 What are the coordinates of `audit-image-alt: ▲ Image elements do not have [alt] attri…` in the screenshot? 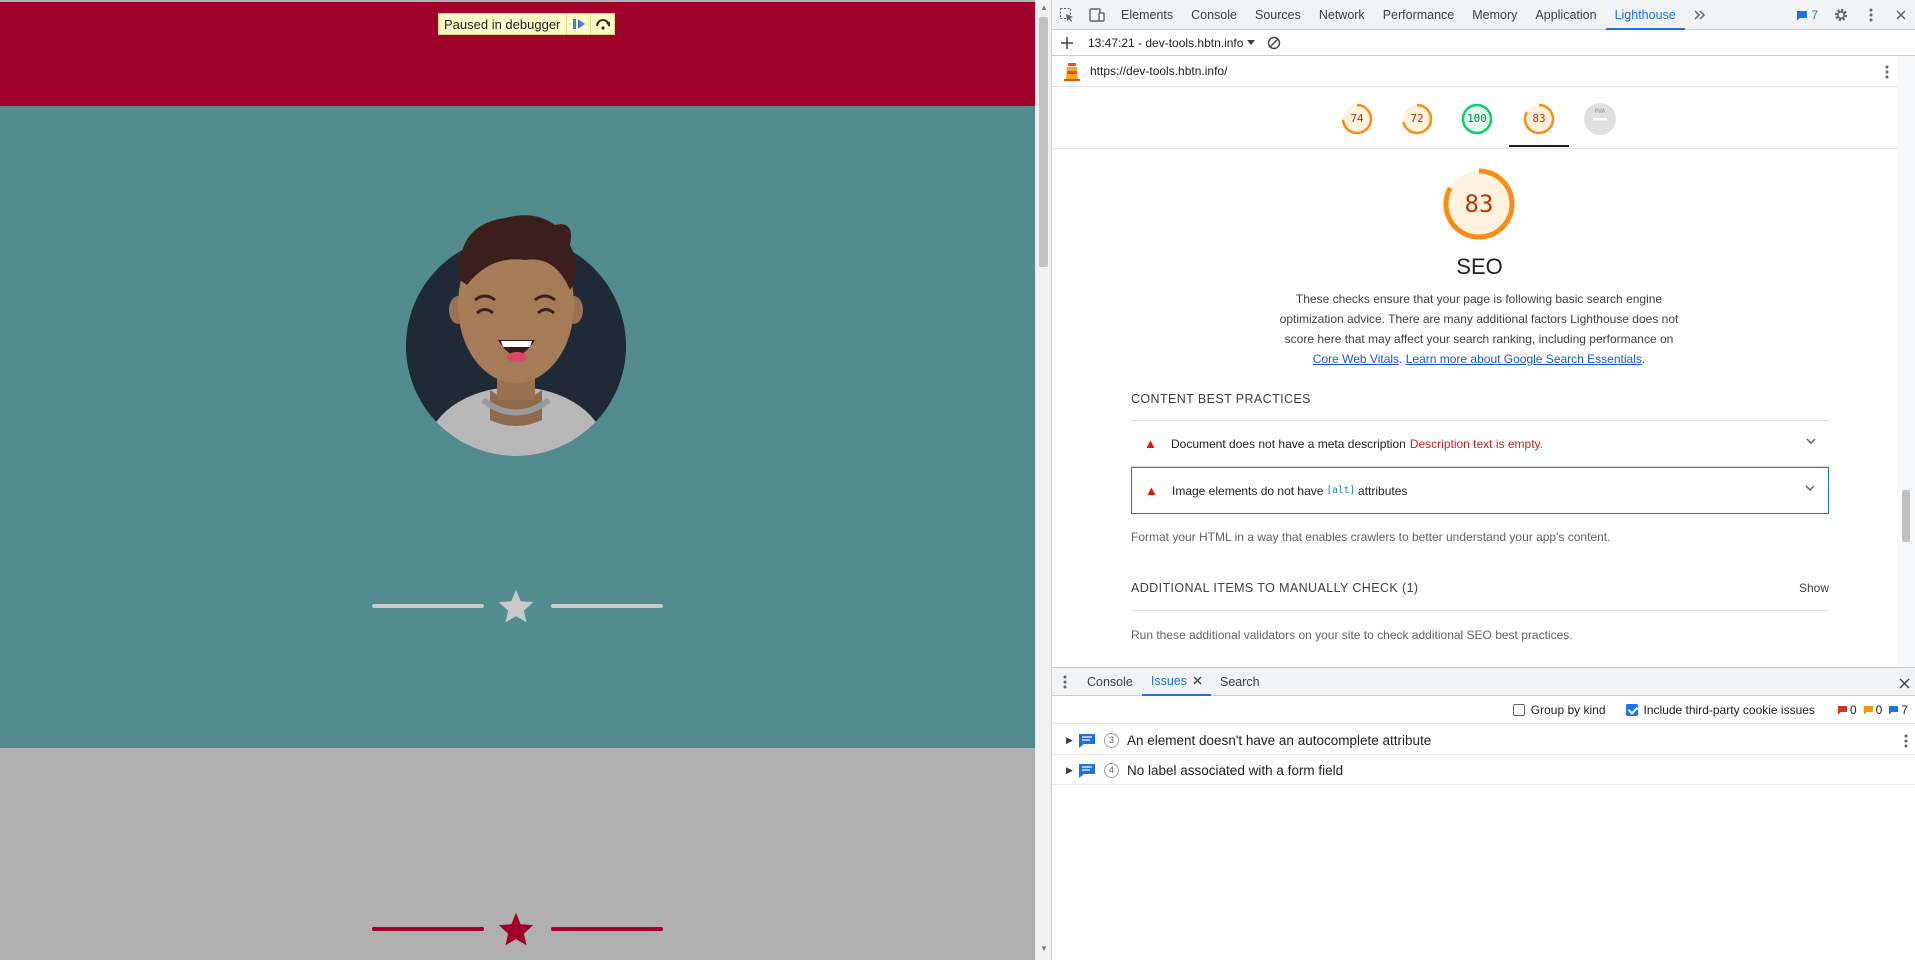 It's located at (1480, 490).